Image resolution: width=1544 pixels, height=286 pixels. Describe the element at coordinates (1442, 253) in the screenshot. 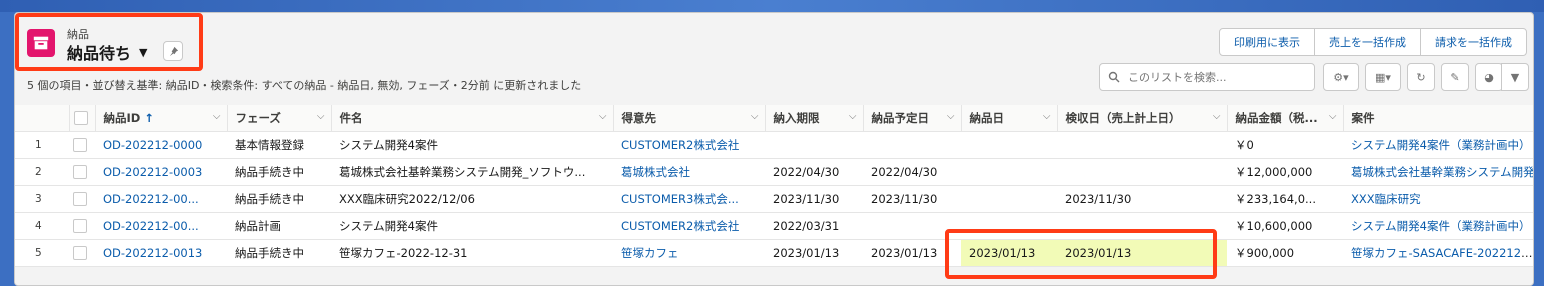

I see `project-link: 笹塚カフェ-SASACAFE-20221201-20` at that location.